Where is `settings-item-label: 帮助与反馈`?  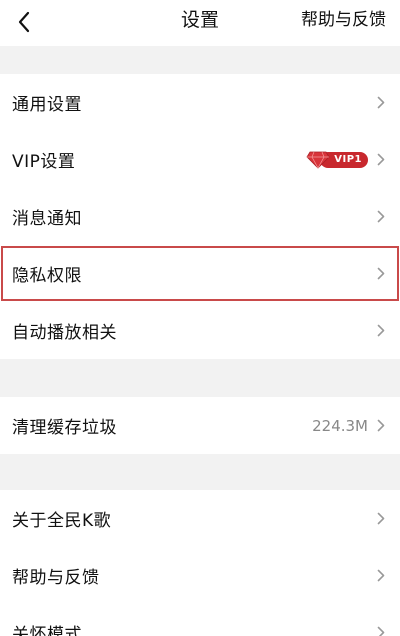
settings-item-label: 帮助与反馈 is located at coordinates (56, 578).